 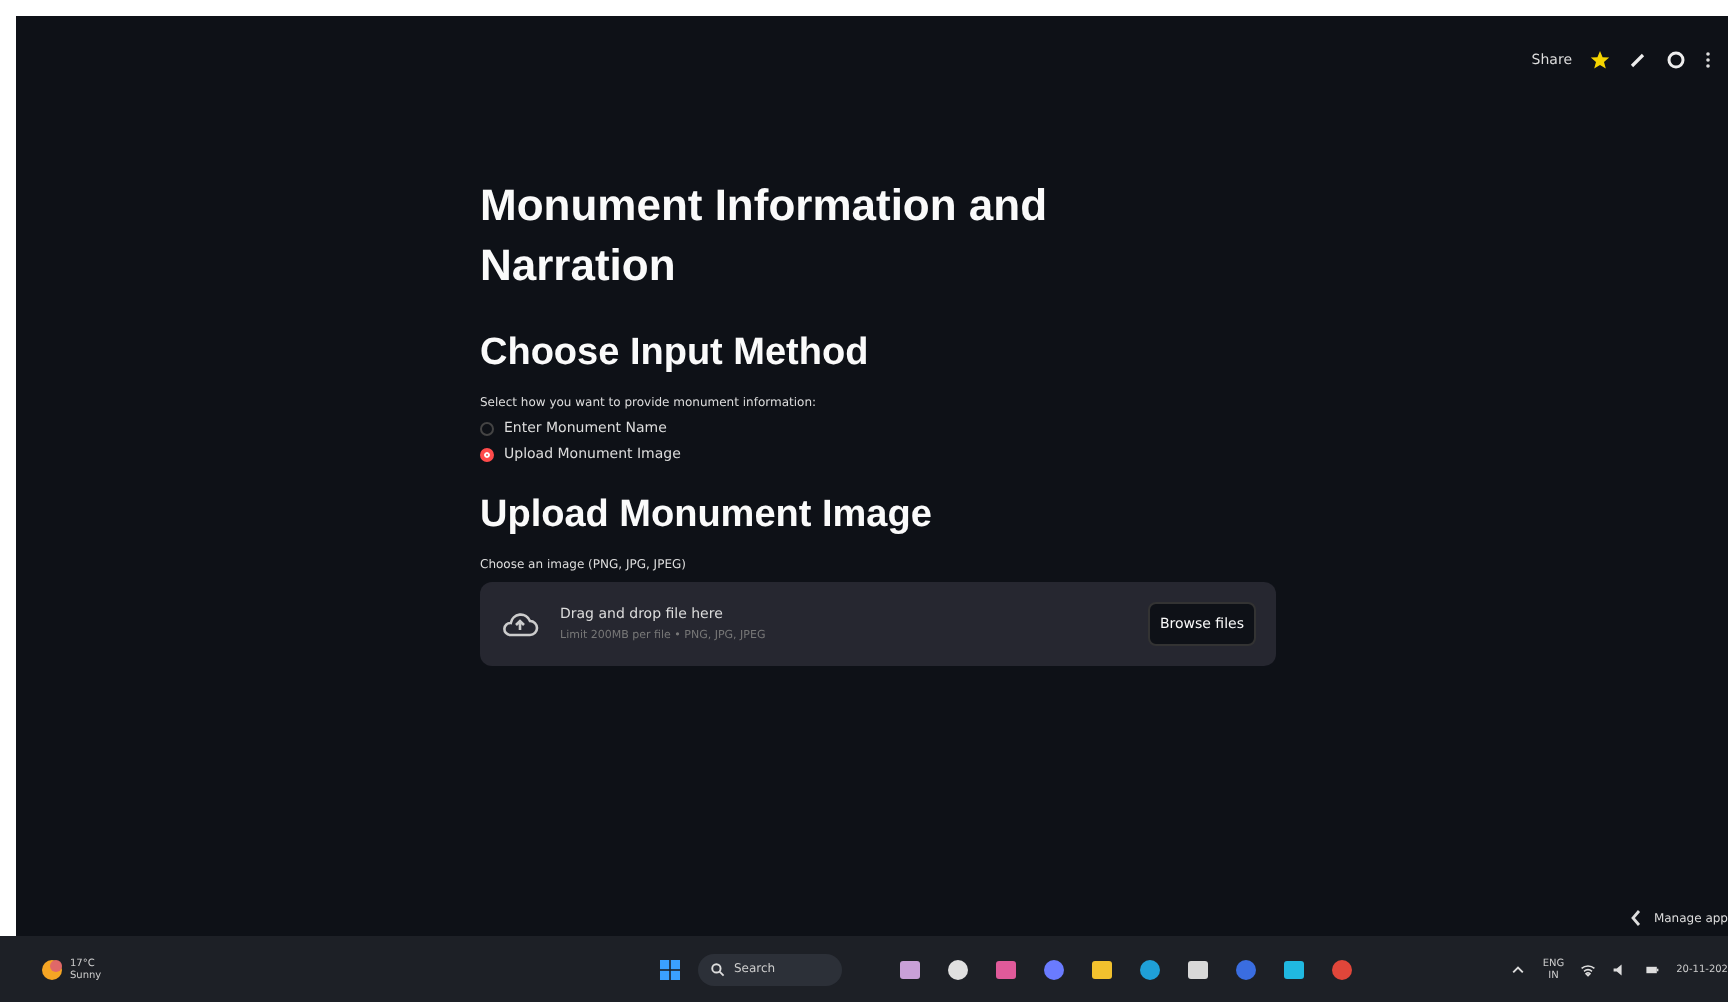 I want to click on wifi-icon, so click(x=1588, y=969).